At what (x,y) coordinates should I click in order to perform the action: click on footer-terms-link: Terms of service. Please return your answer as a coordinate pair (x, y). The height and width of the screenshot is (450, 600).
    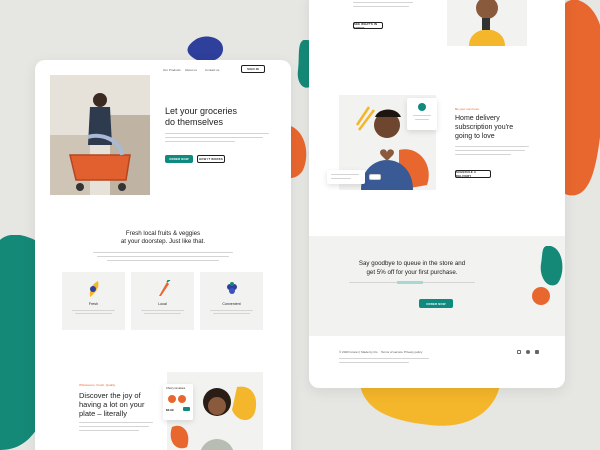
    Looking at the image, I should click on (392, 352).